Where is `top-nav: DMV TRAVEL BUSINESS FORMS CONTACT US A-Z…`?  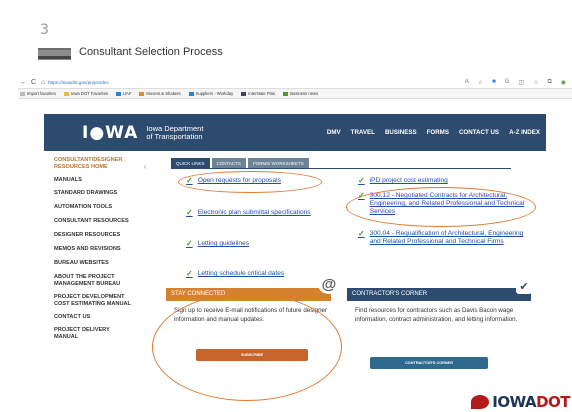
top-nav: DMV TRAVEL BUSINESS FORMS CONTACT US A-Z… is located at coordinates (433, 132).